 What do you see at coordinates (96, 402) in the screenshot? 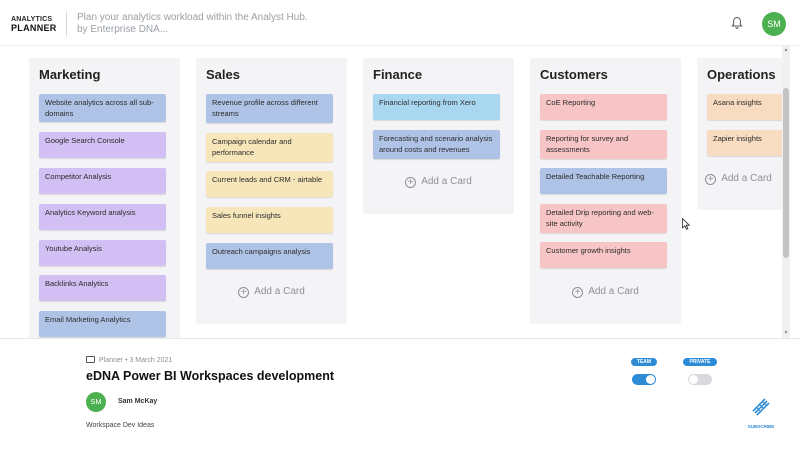
I see `author-avatar: SM` at bounding box center [96, 402].